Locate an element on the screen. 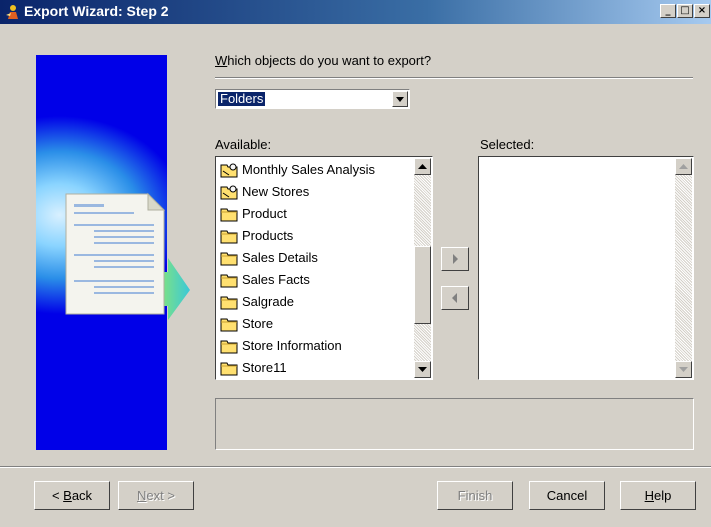 The image size is (711, 527). window-title: Export Wizard: Step 2 is located at coordinates (96, 11).